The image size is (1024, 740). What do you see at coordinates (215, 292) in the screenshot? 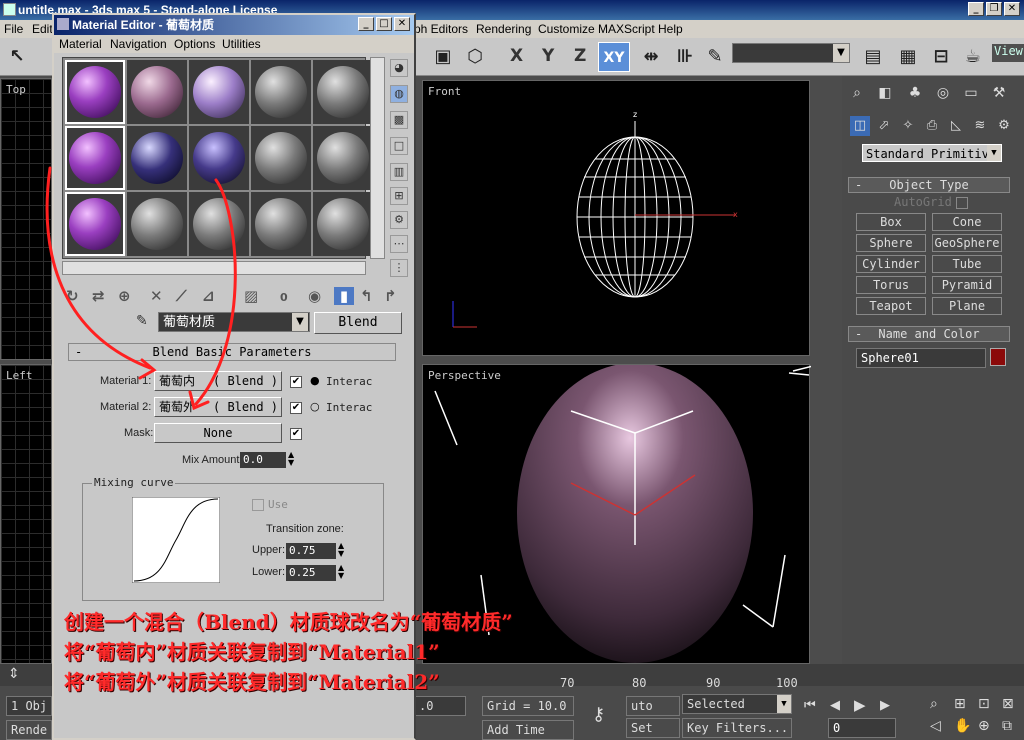
I see `arrow-to-material2` at bounding box center [215, 292].